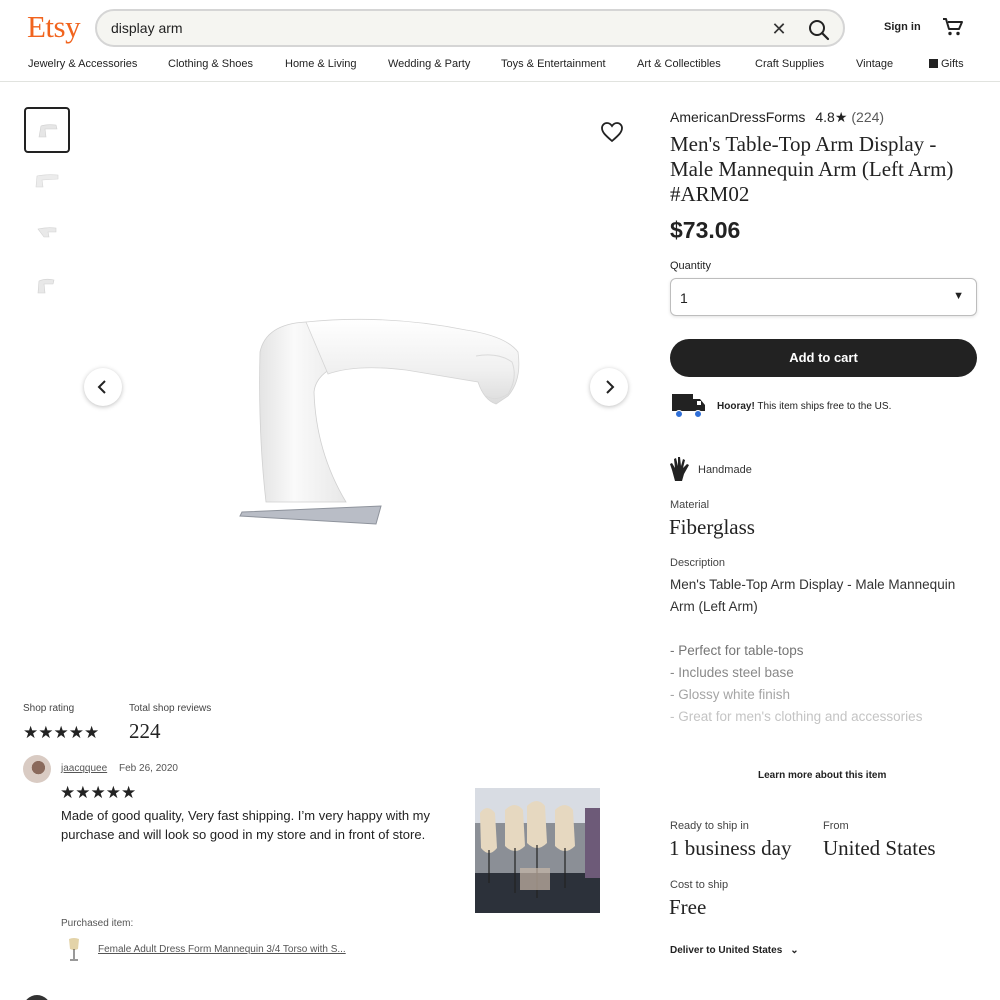 This screenshot has width=1000, height=1000. What do you see at coordinates (819, 30) in the screenshot?
I see `search-icon` at bounding box center [819, 30].